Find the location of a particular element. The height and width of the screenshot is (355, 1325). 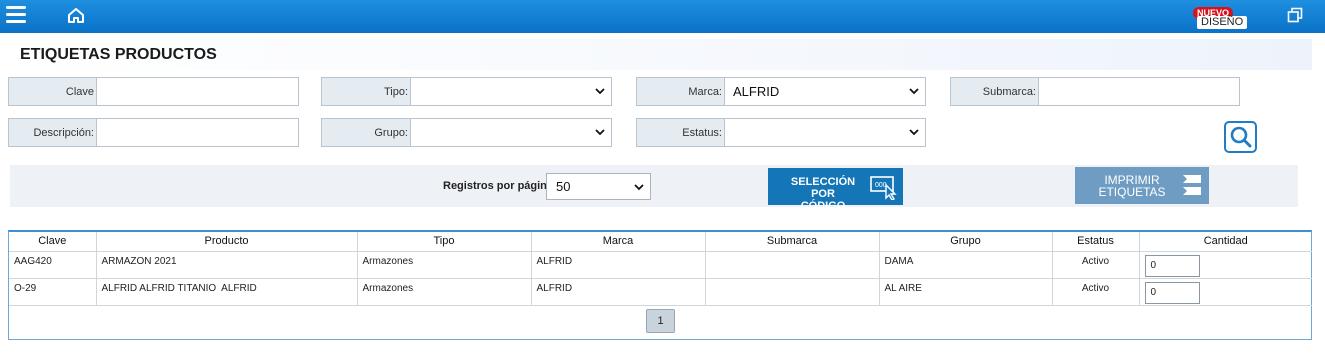

estatus-select is located at coordinates (825, 132).